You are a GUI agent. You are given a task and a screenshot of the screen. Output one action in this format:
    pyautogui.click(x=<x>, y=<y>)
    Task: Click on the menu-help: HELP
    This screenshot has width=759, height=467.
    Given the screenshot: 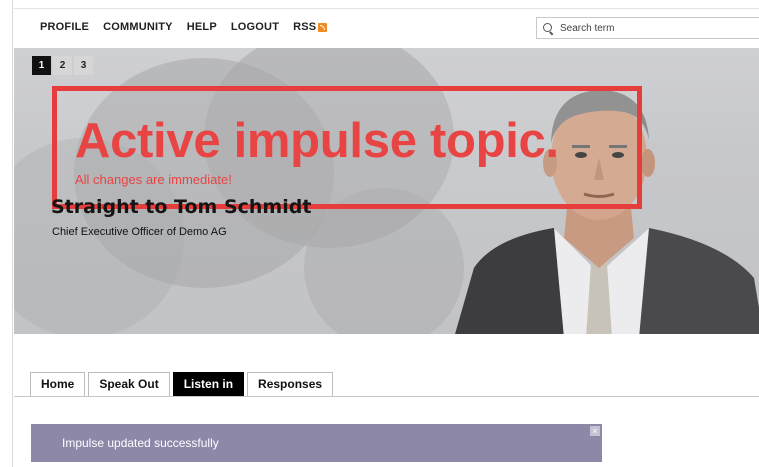 What is the action you would take?
    pyautogui.click(x=202, y=27)
    